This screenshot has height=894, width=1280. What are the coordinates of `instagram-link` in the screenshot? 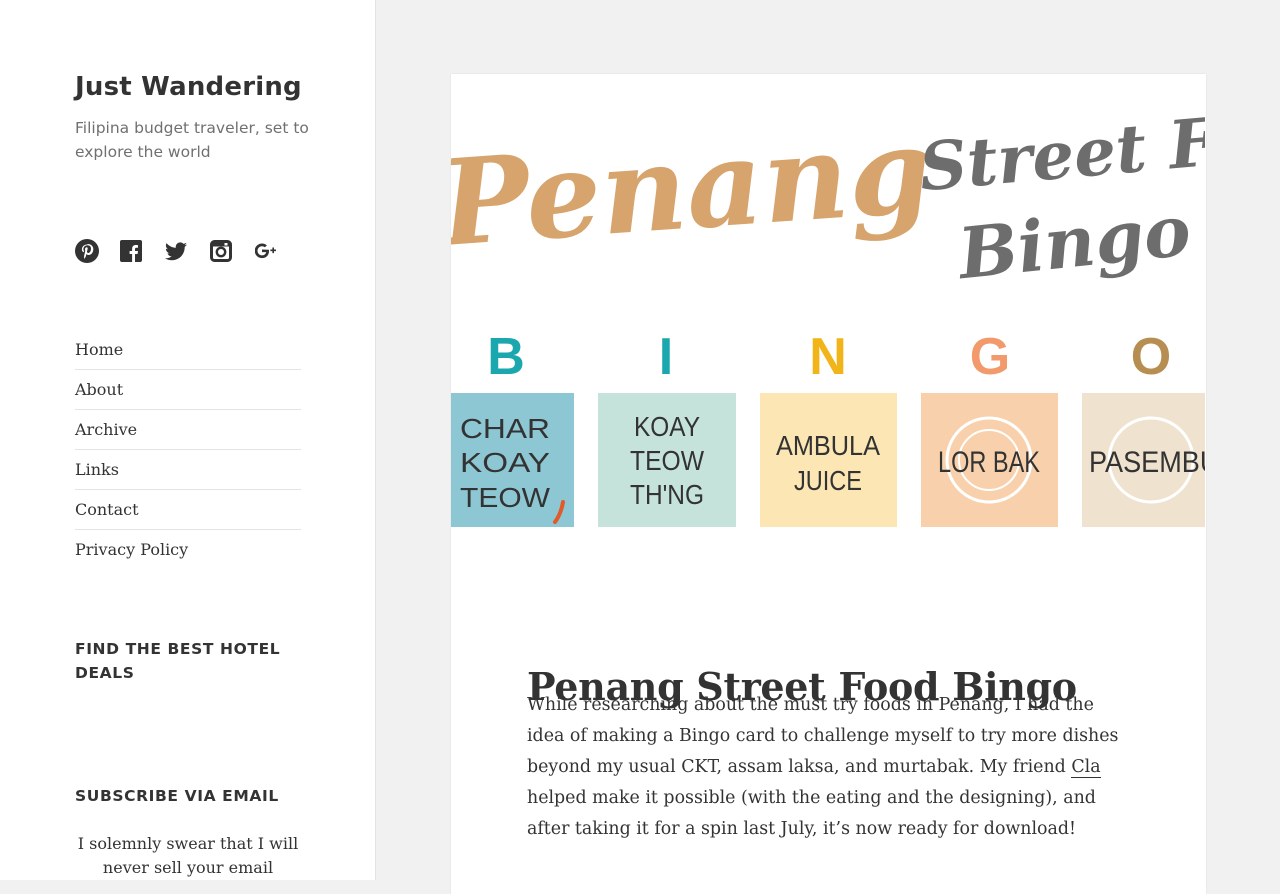 It's located at (232, 251).